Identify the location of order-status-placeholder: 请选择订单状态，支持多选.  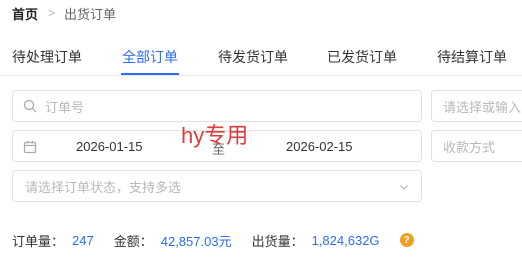
(103, 187).